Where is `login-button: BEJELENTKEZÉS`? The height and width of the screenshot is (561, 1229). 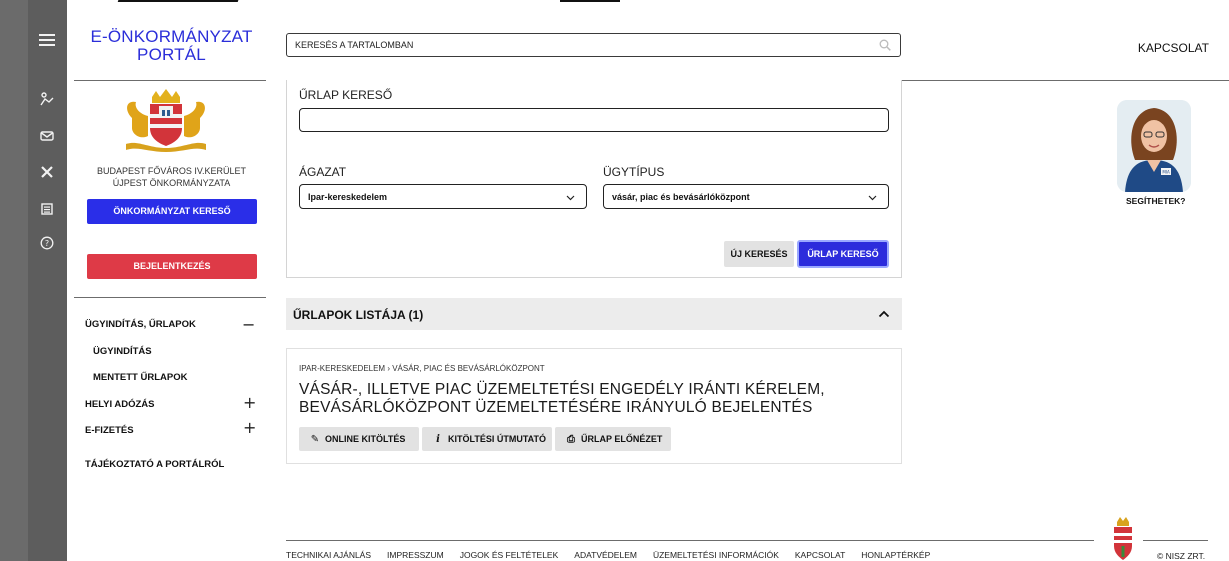
login-button: BEJELENTKEZÉS is located at coordinates (172, 266).